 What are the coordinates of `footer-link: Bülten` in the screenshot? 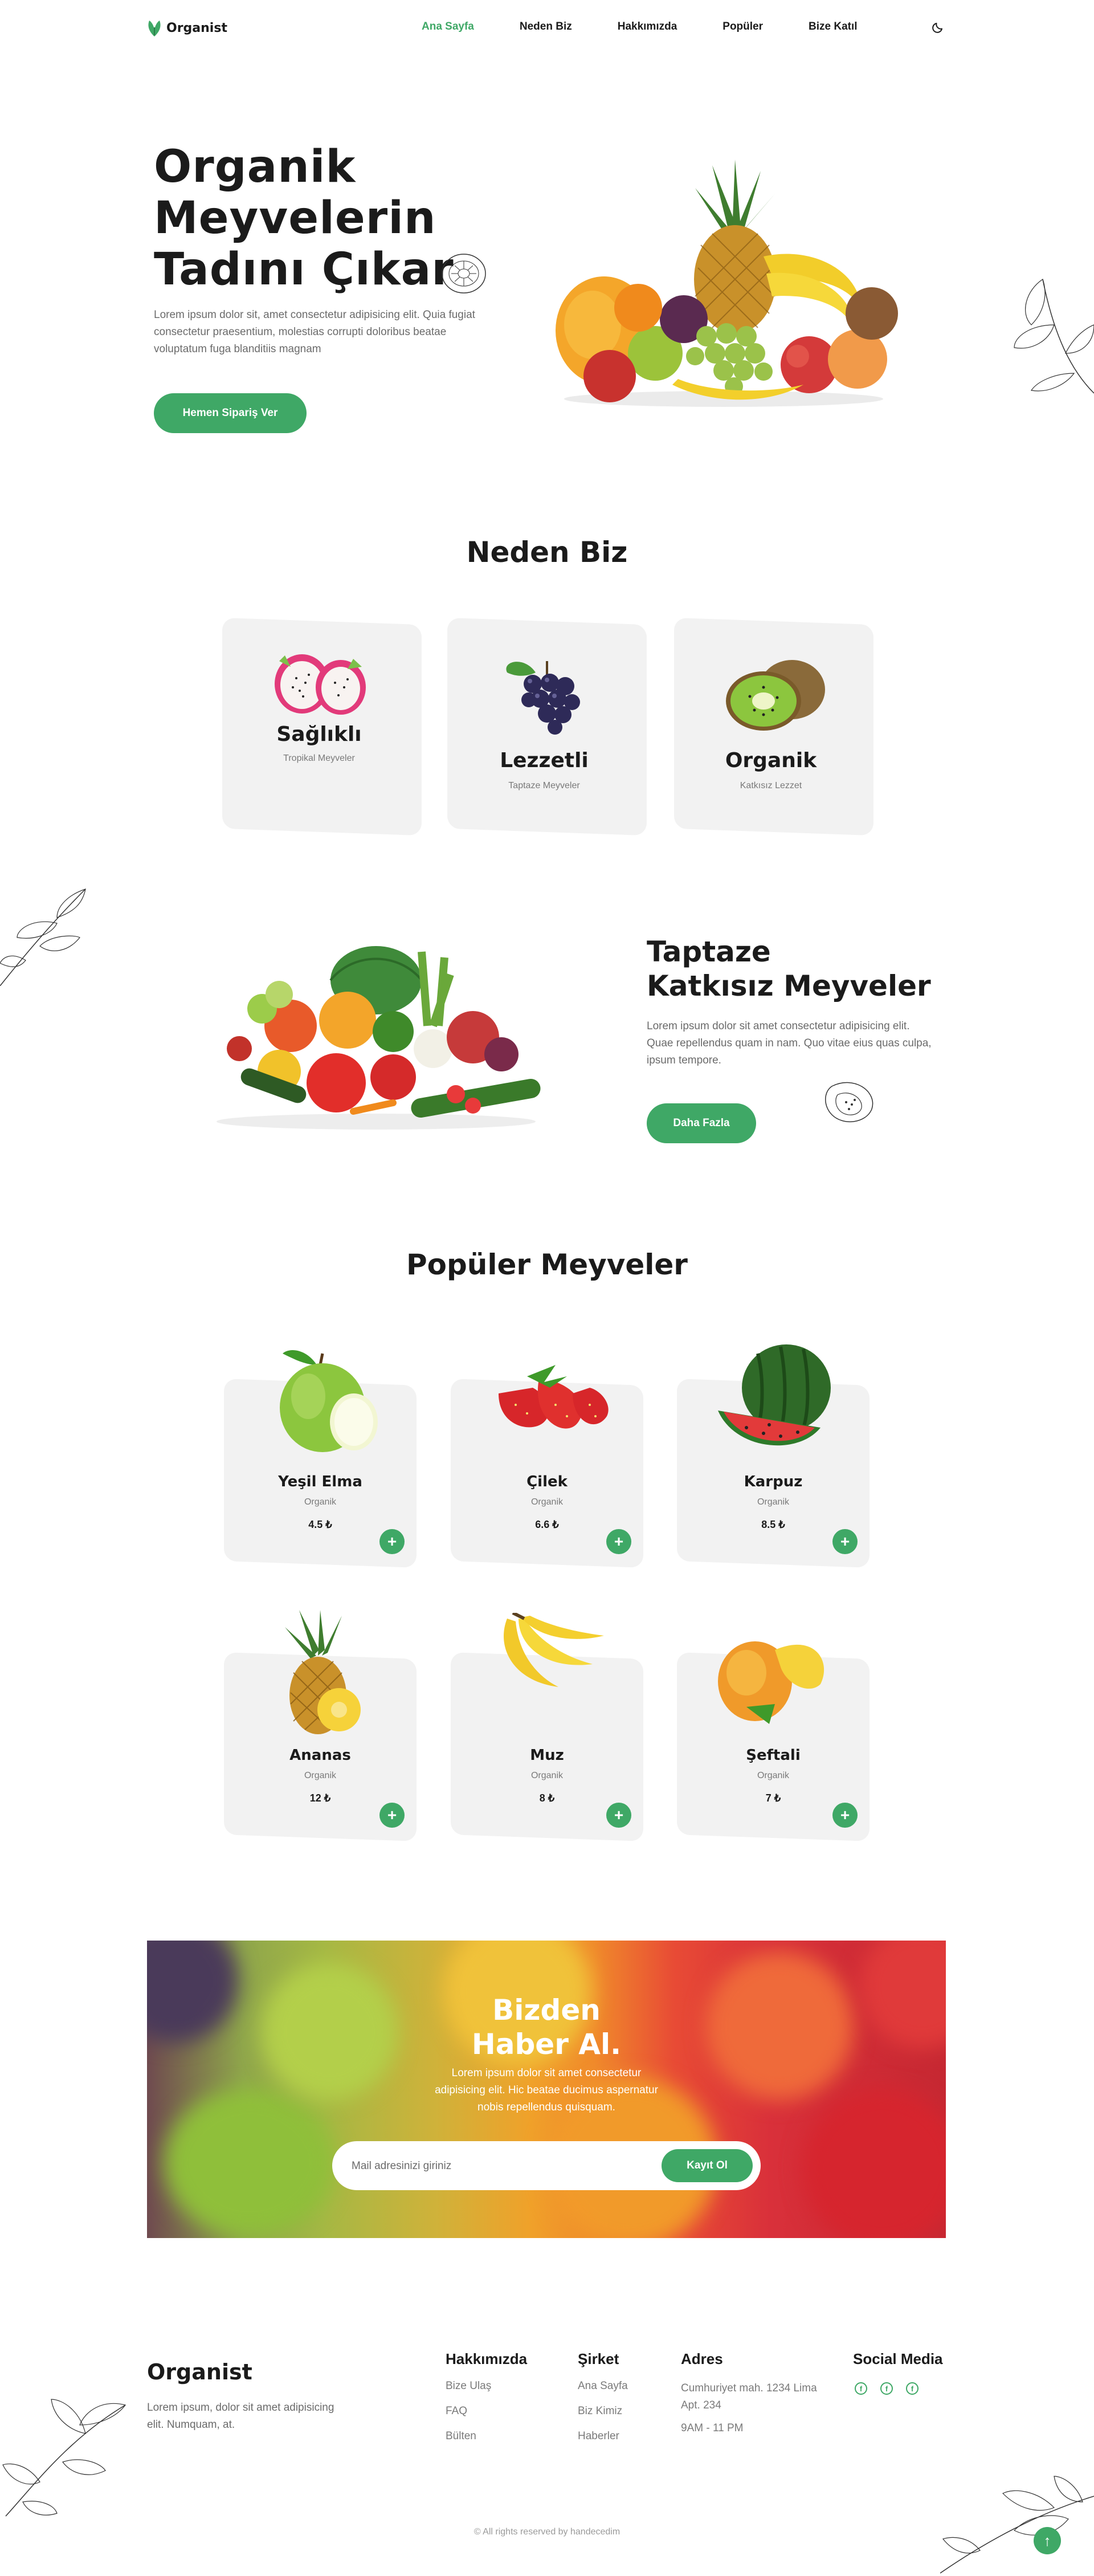 It's located at (461, 2436).